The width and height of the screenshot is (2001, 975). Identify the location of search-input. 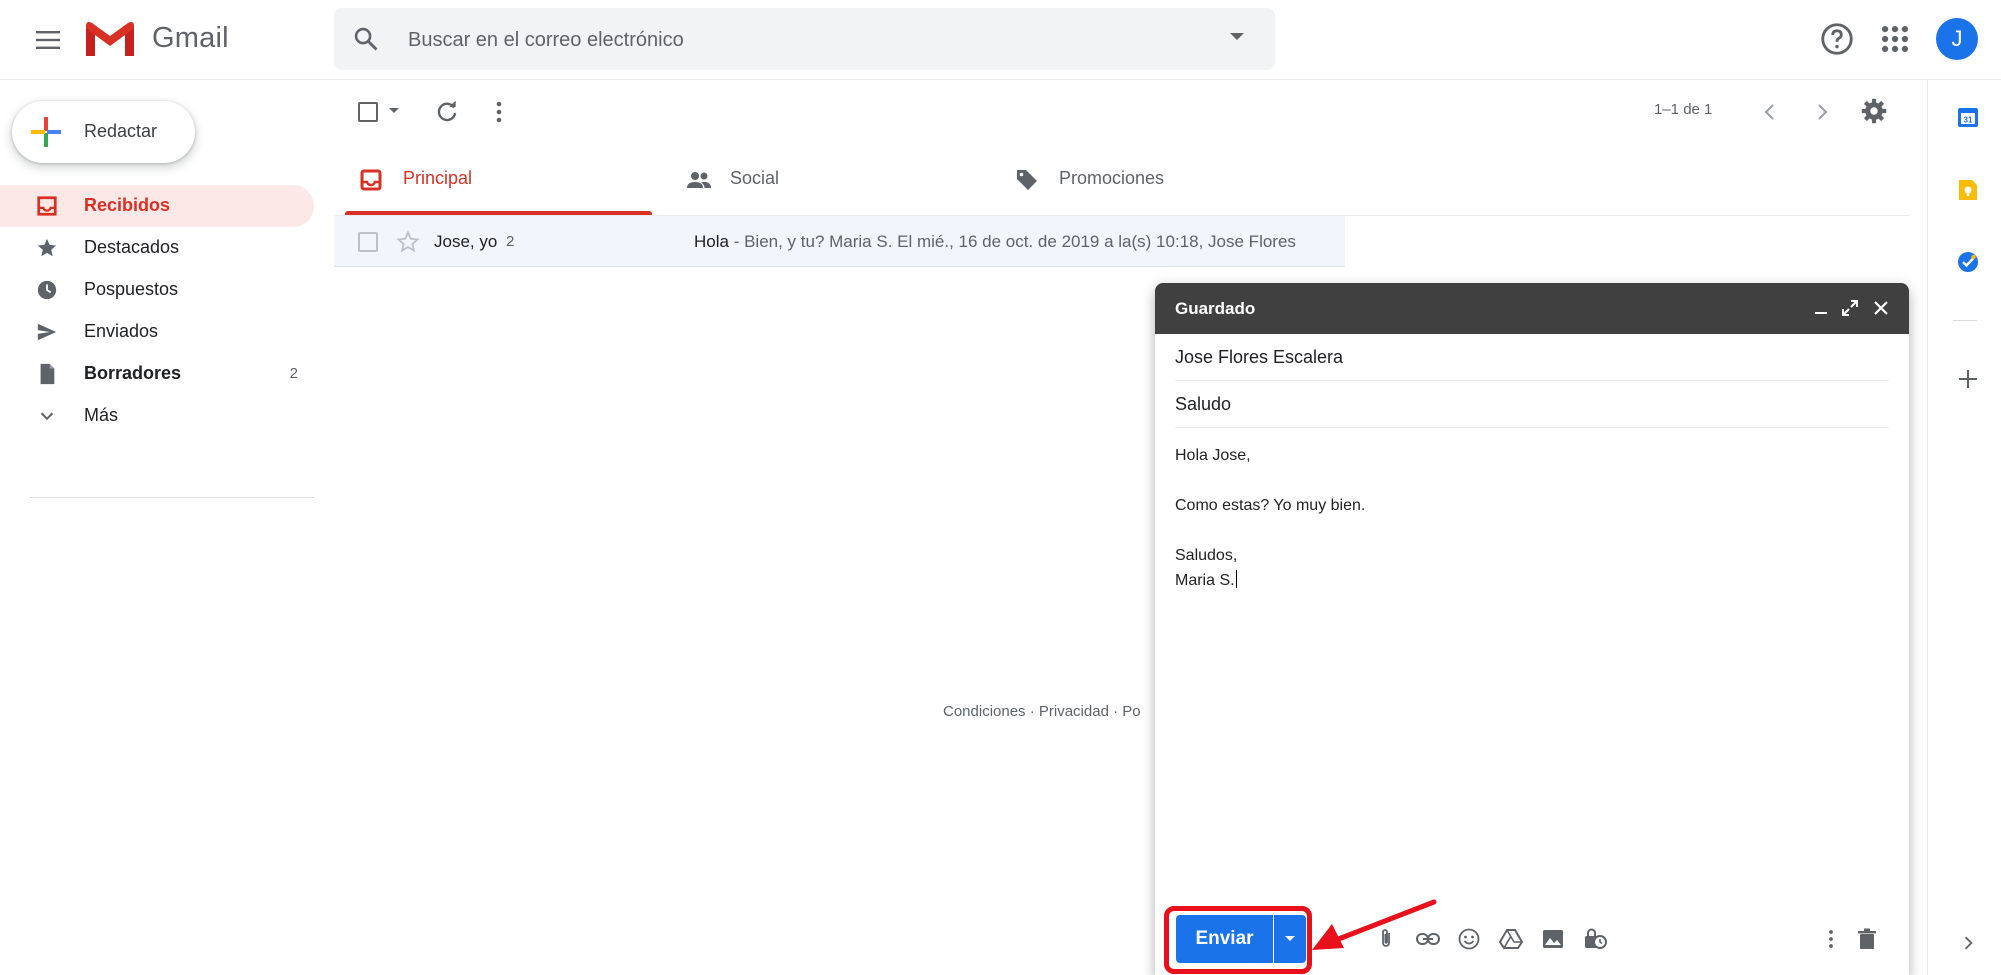
(798, 40).